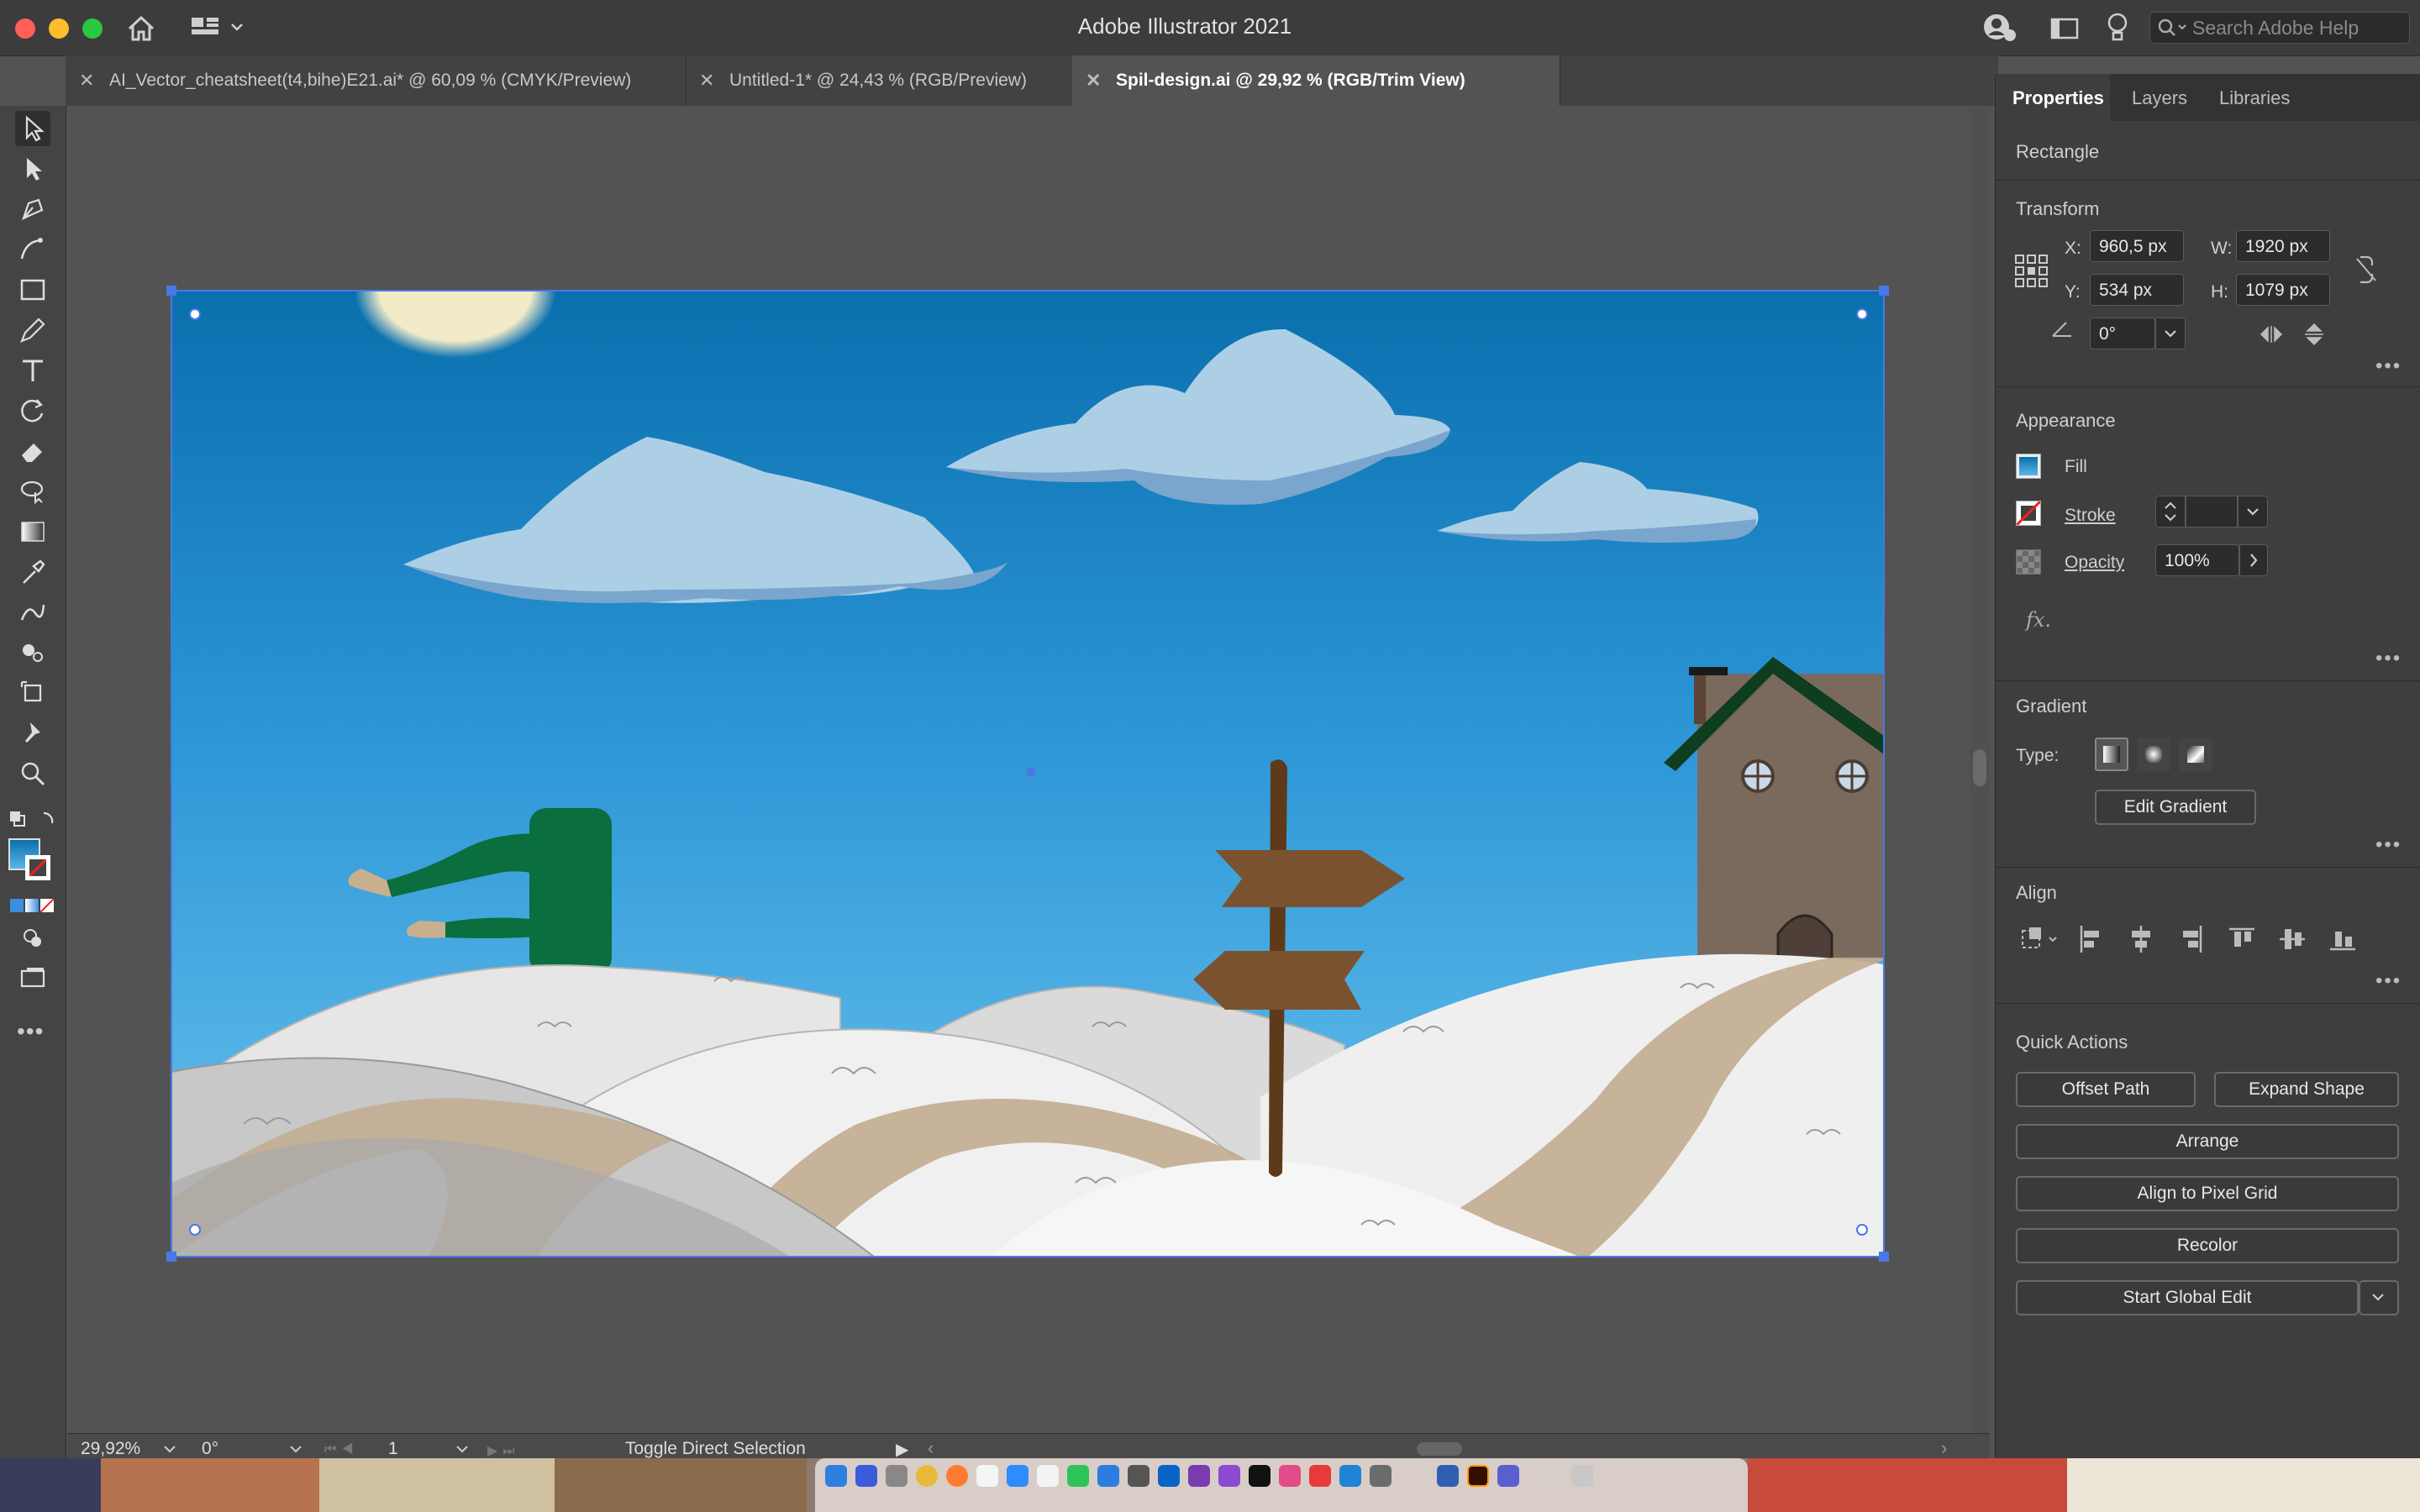 The height and width of the screenshot is (1512, 2420). I want to click on eyedropper-tool-icon, so click(33, 572).